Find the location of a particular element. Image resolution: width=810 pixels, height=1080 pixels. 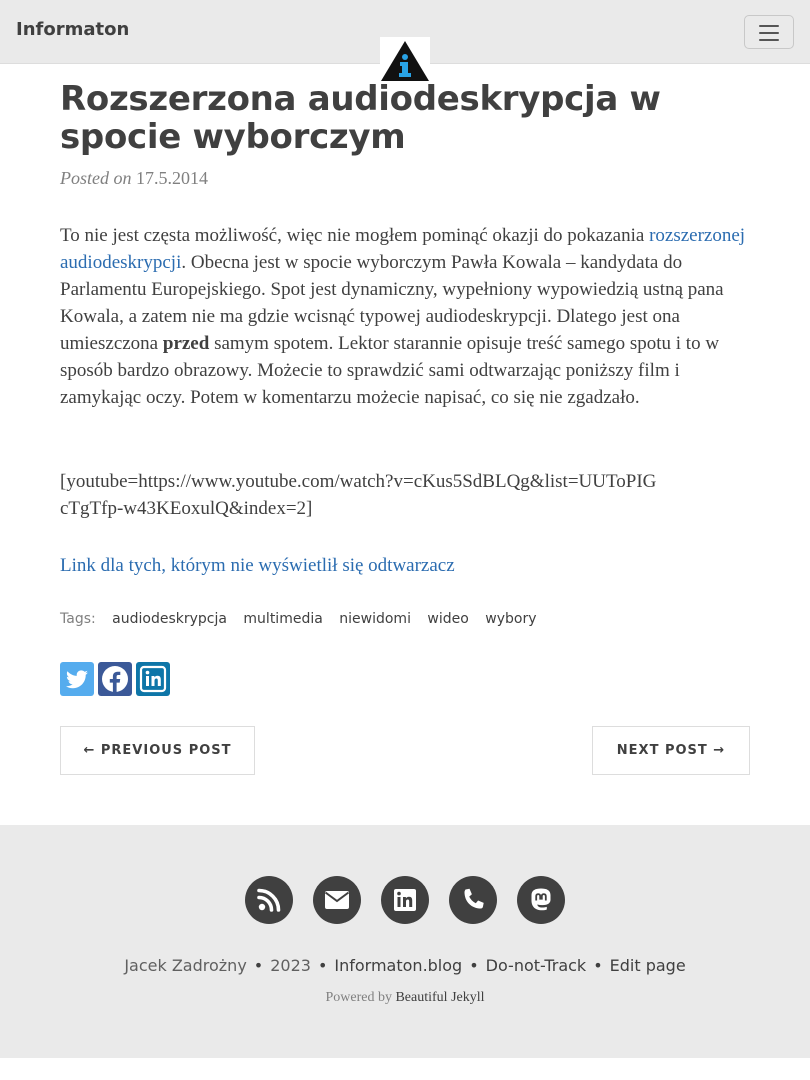

rss-link is located at coordinates (269, 900).